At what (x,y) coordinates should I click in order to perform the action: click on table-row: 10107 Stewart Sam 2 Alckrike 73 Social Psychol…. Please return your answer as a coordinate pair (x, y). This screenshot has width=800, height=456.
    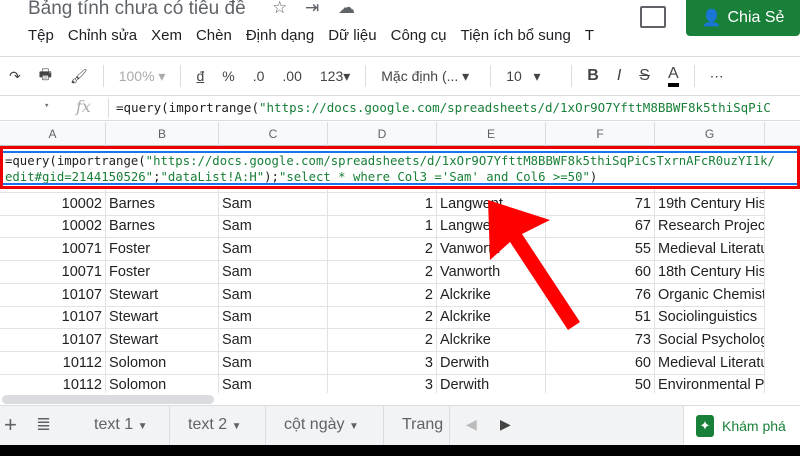
    Looking at the image, I should click on (382, 340).